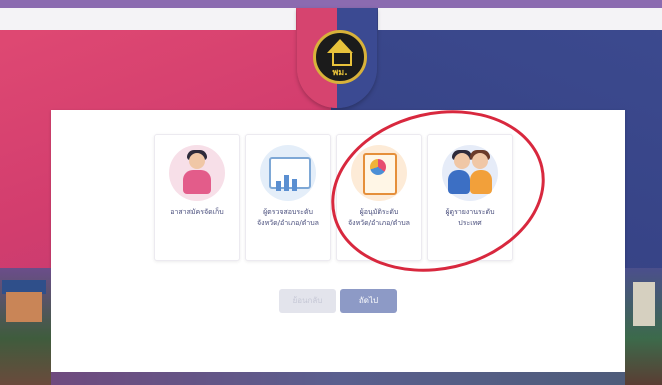 The image size is (662, 385). What do you see at coordinates (338, 378) in the screenshot?
I see `town-scene-bottom` at bounding box center [338, 378].